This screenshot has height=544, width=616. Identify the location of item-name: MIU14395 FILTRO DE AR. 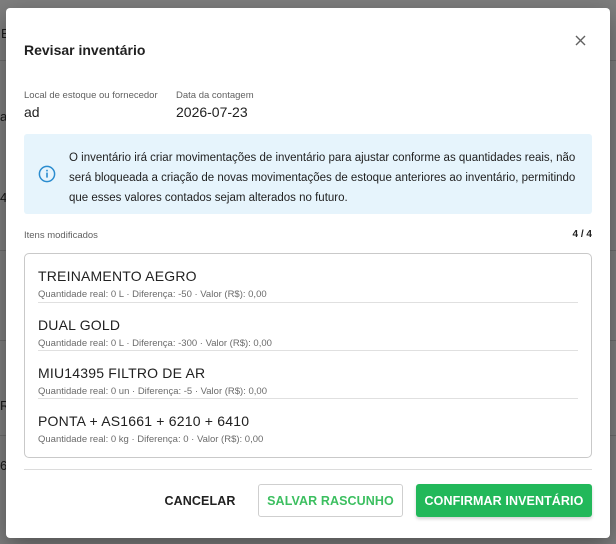
(122, 373).